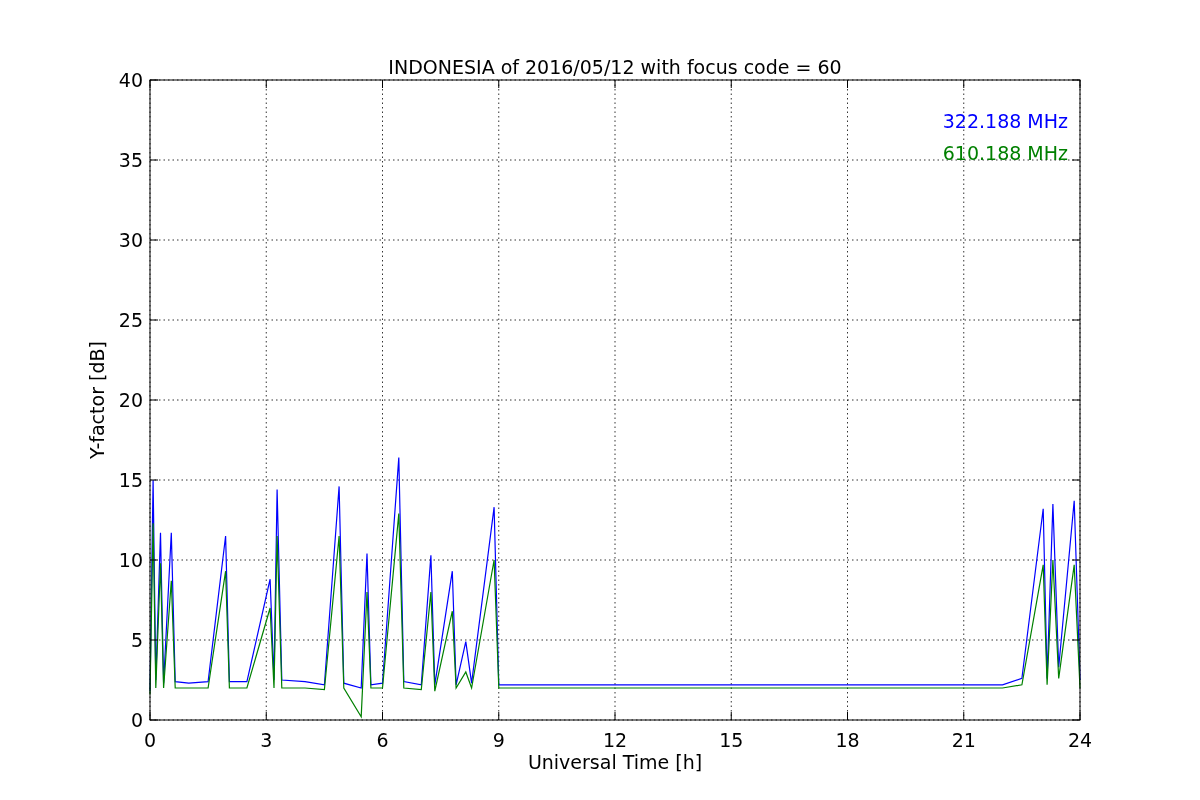  What do you see at coordinates (615, 762) in the screenshot?
I see `x-axis-label: Universal Time [h]` at bounding box center [615, 762].